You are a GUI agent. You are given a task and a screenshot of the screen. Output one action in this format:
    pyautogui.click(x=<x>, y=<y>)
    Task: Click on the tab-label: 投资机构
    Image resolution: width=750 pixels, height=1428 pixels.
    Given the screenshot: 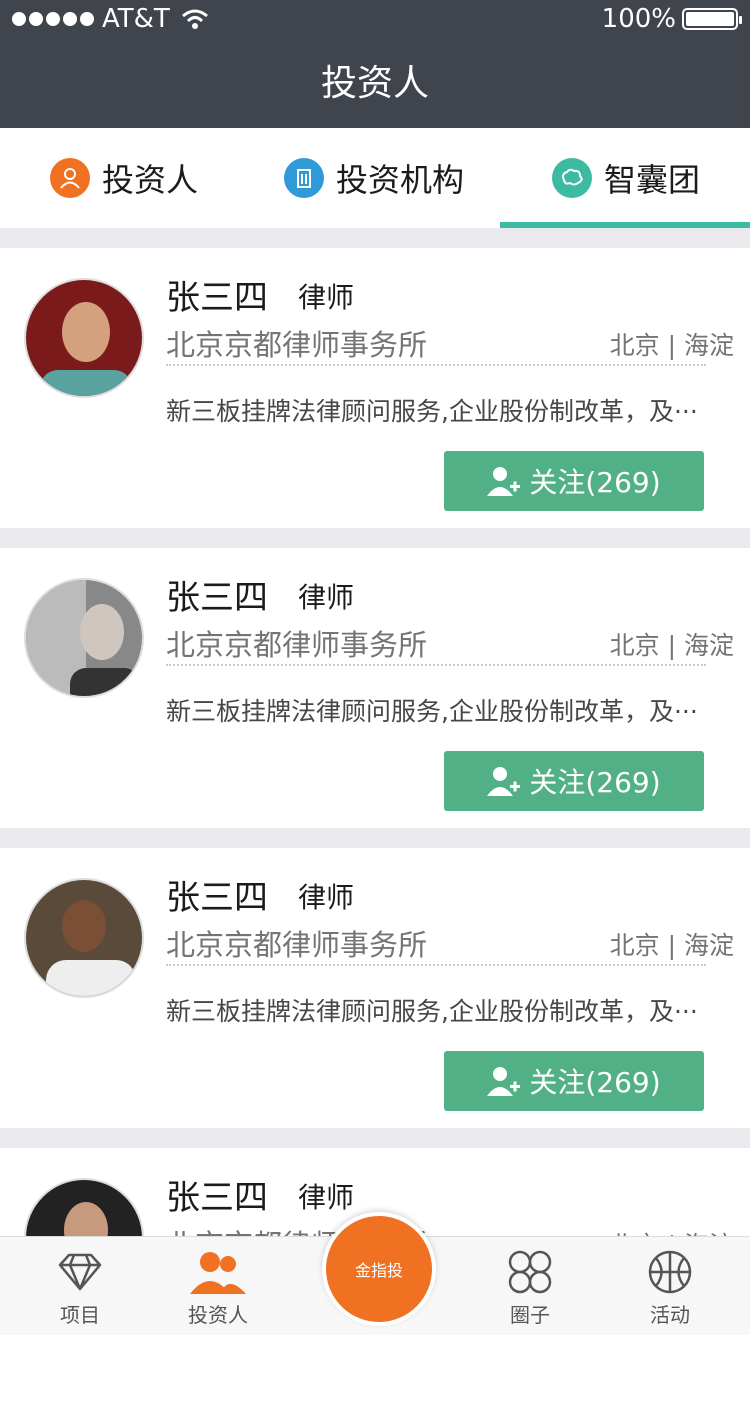 What is the action you would take?
    pyautogui.click(x=400, y=180)
    